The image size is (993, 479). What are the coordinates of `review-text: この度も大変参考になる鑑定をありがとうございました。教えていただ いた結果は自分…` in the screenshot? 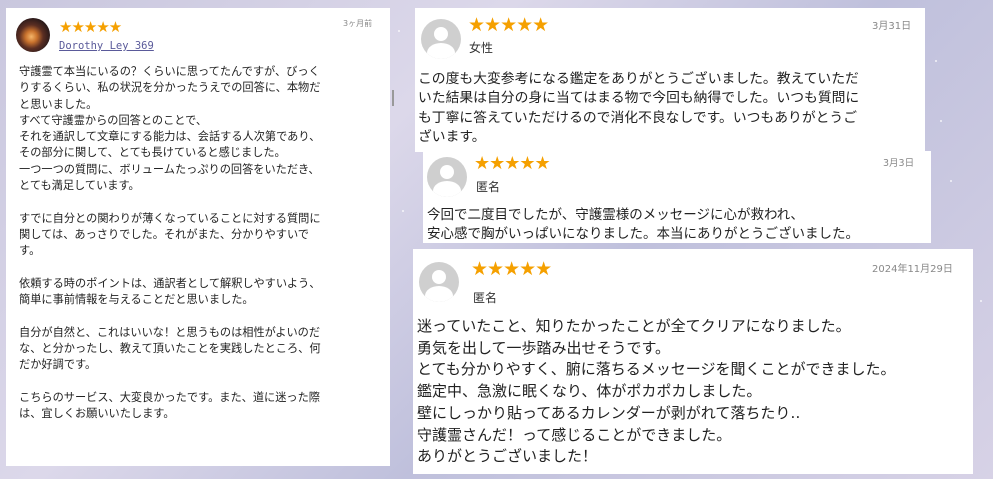 It's located at (638, 108).